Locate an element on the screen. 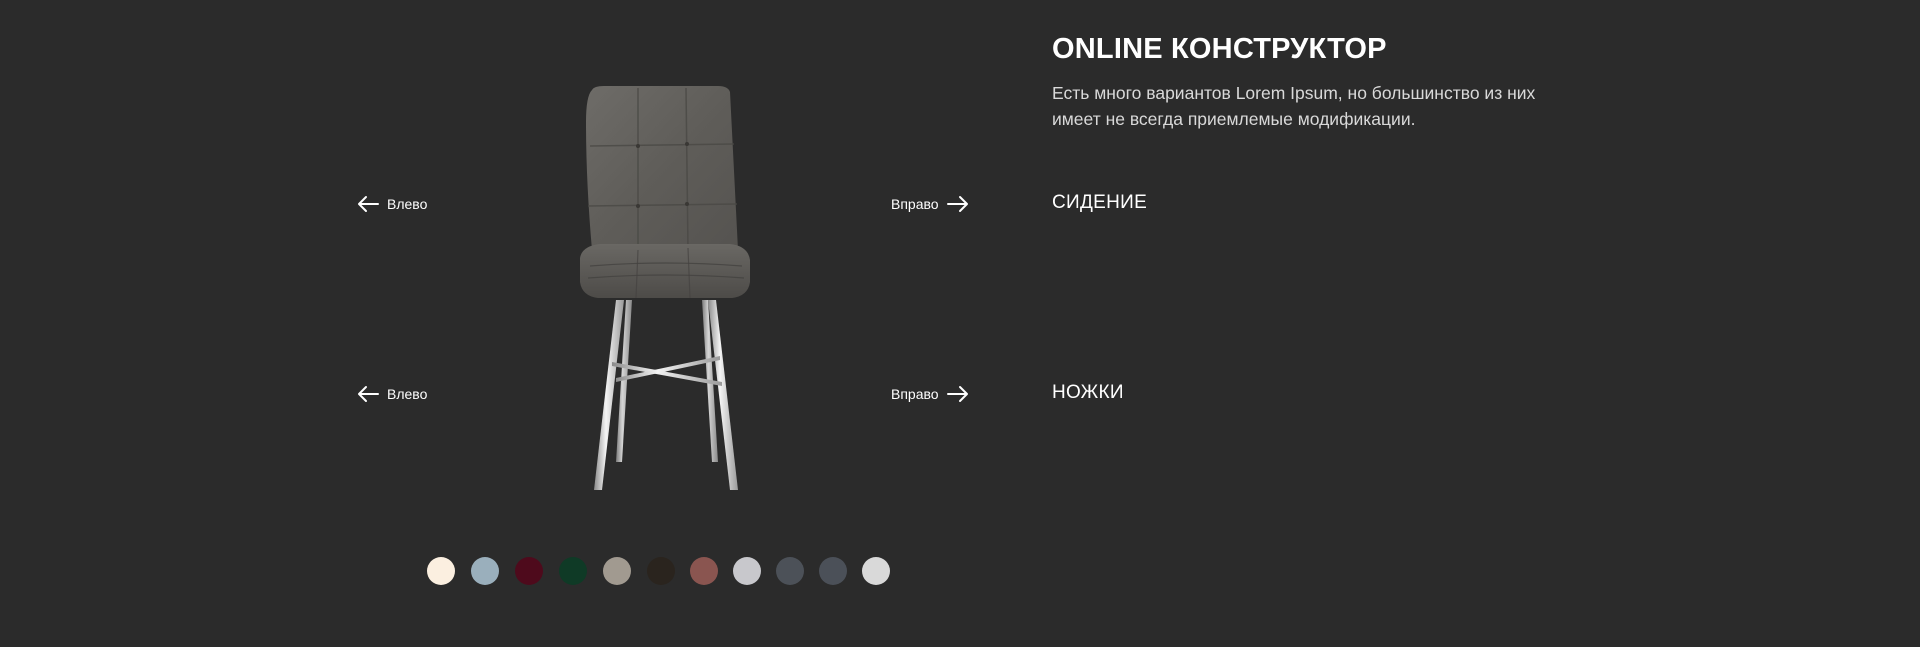  legs-left-button: Влево is located at coordinates (392, 394).